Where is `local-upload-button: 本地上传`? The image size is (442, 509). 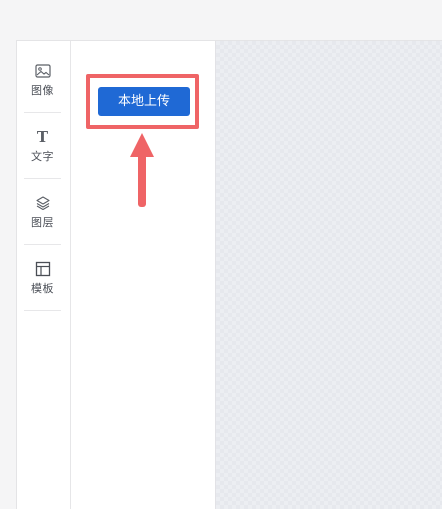 local-upload-button: 本地上传 is located at coordinates (144, 101).